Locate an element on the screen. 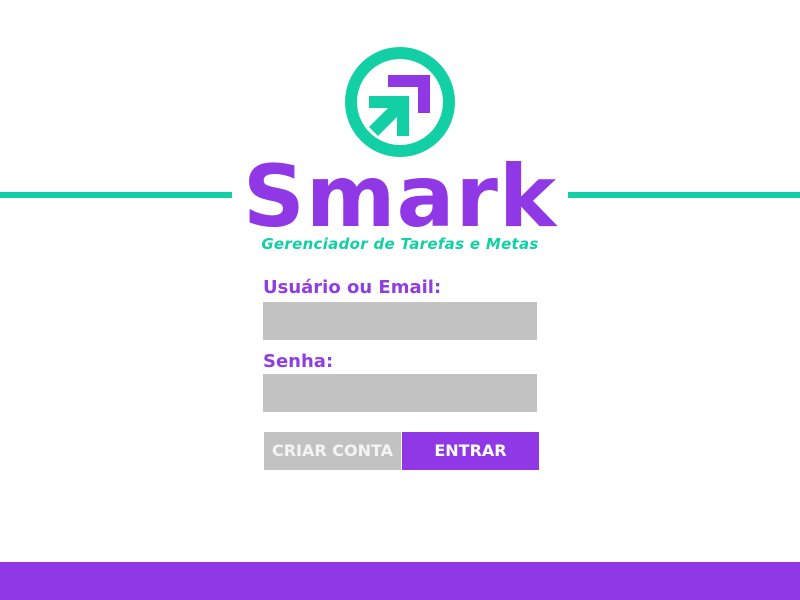 This screenshot has width=800, height=600. footer-bar is located at coordinates (400, 581).